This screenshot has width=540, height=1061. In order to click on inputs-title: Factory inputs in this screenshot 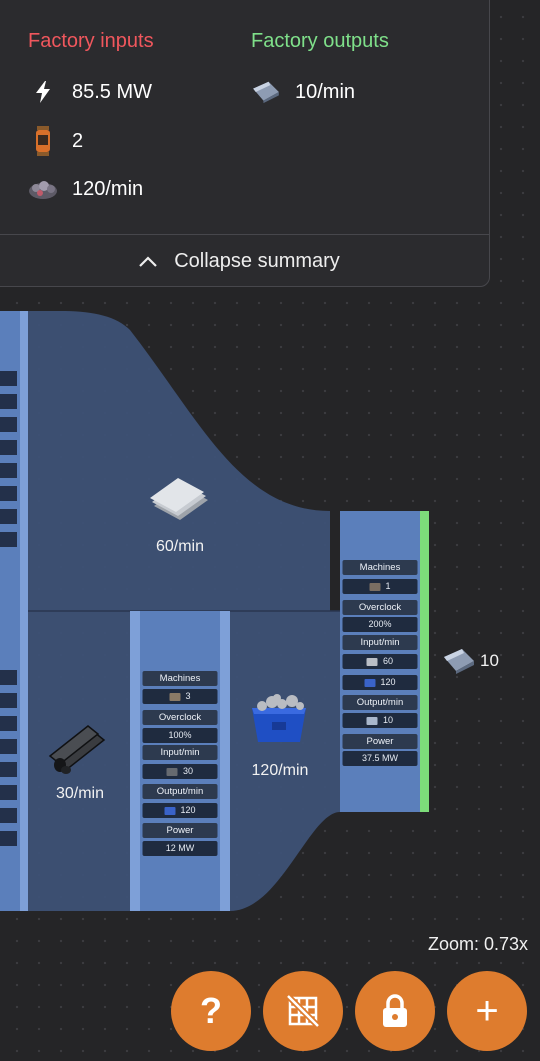, I will do `click(91, 41)`.